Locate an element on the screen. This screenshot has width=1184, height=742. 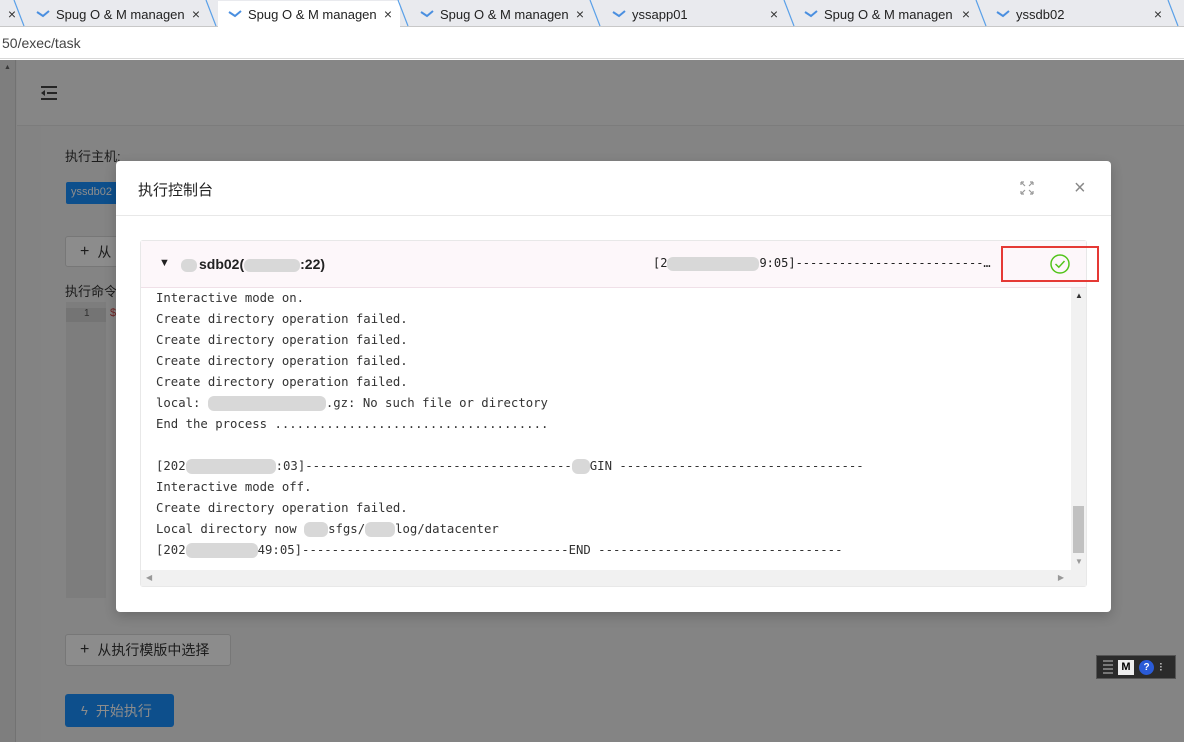
tab-title: yssapp01 is located at coordinates (660, 14).